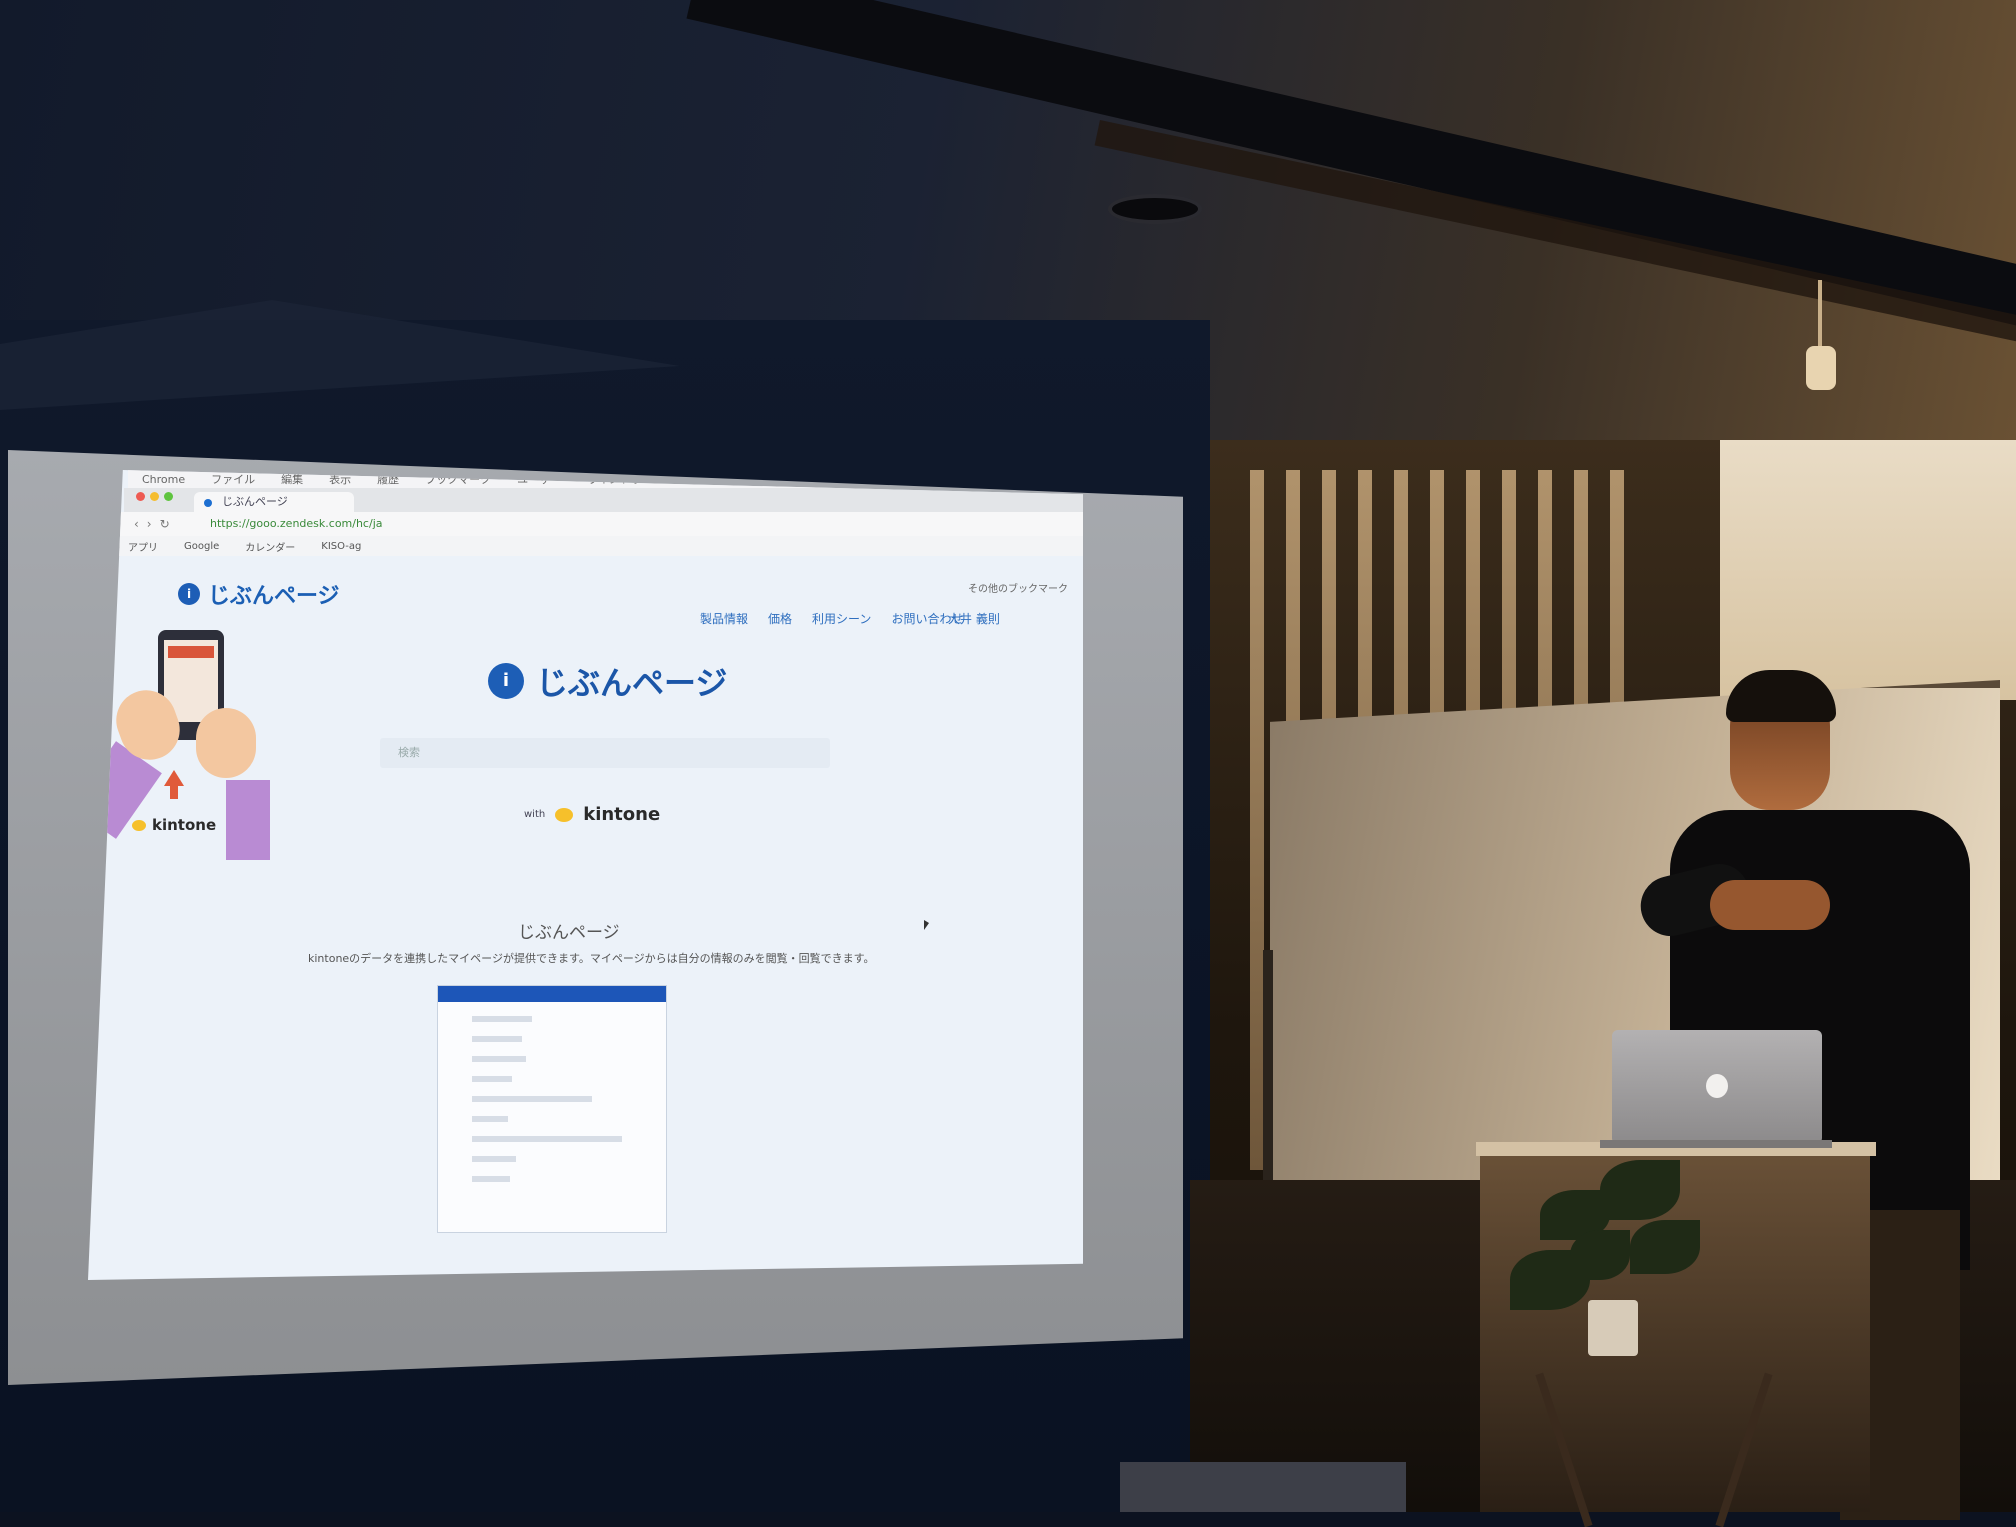 This screenshot has height=1527, width=2016. Describe the element at coordinates (1716, 1144) in the screenshot. I see `laptop-base` at that location.